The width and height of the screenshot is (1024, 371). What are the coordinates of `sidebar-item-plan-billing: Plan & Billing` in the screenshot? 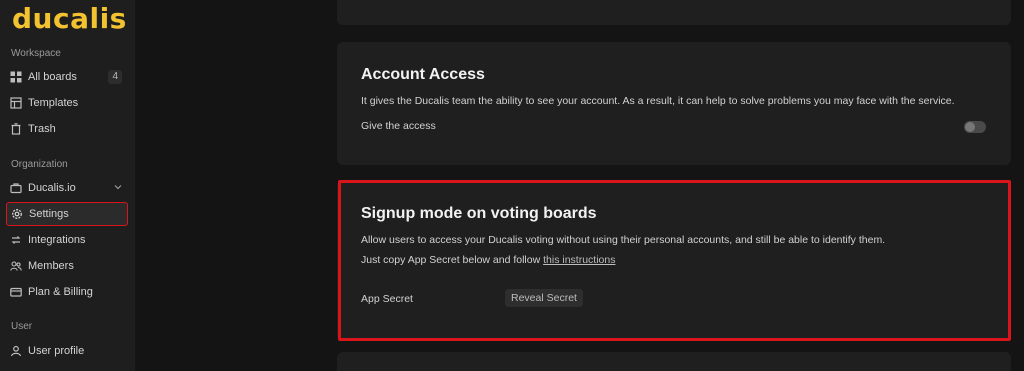 It's located at (67, 292).